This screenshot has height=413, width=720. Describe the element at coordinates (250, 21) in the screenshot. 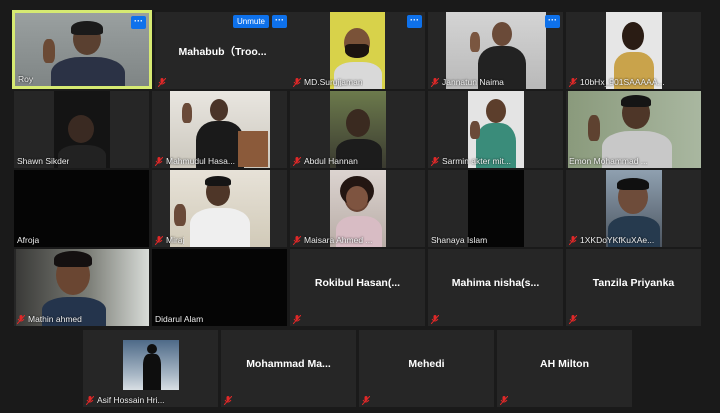

I see `unmute-button: Unmute` at that location.